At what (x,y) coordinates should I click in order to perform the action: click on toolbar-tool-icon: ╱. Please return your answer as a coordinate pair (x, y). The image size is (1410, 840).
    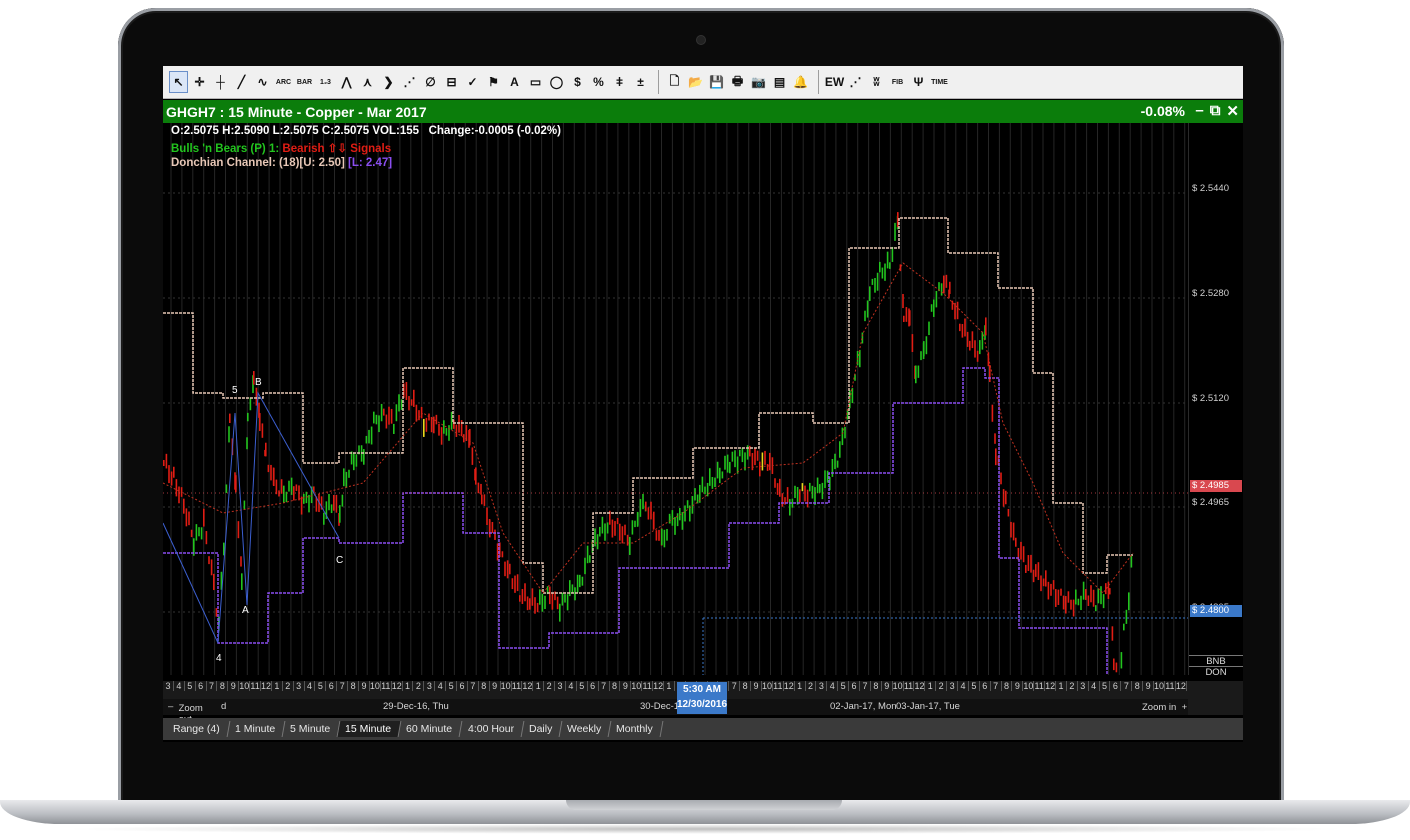
    Looking at the image, I should click on (241, 82).